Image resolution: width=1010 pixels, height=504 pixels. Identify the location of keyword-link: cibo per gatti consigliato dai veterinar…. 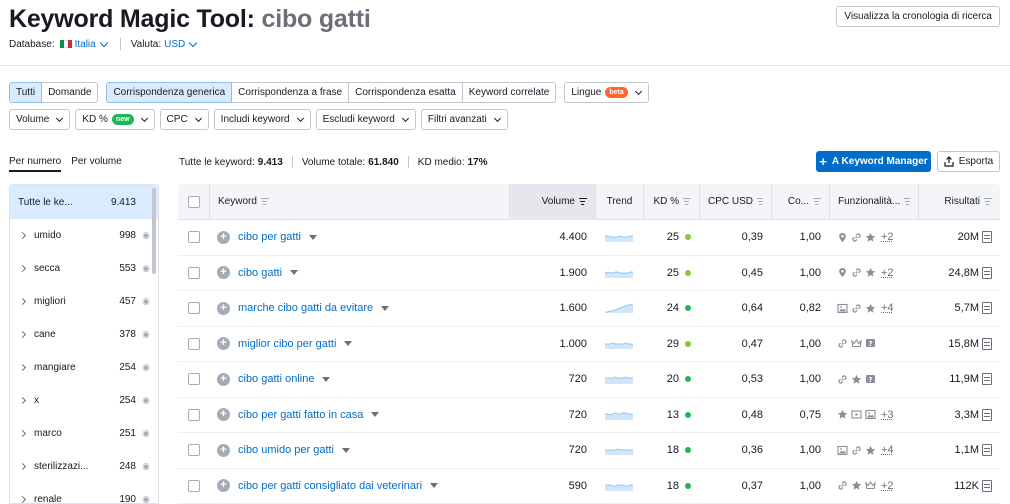
(330, 486).